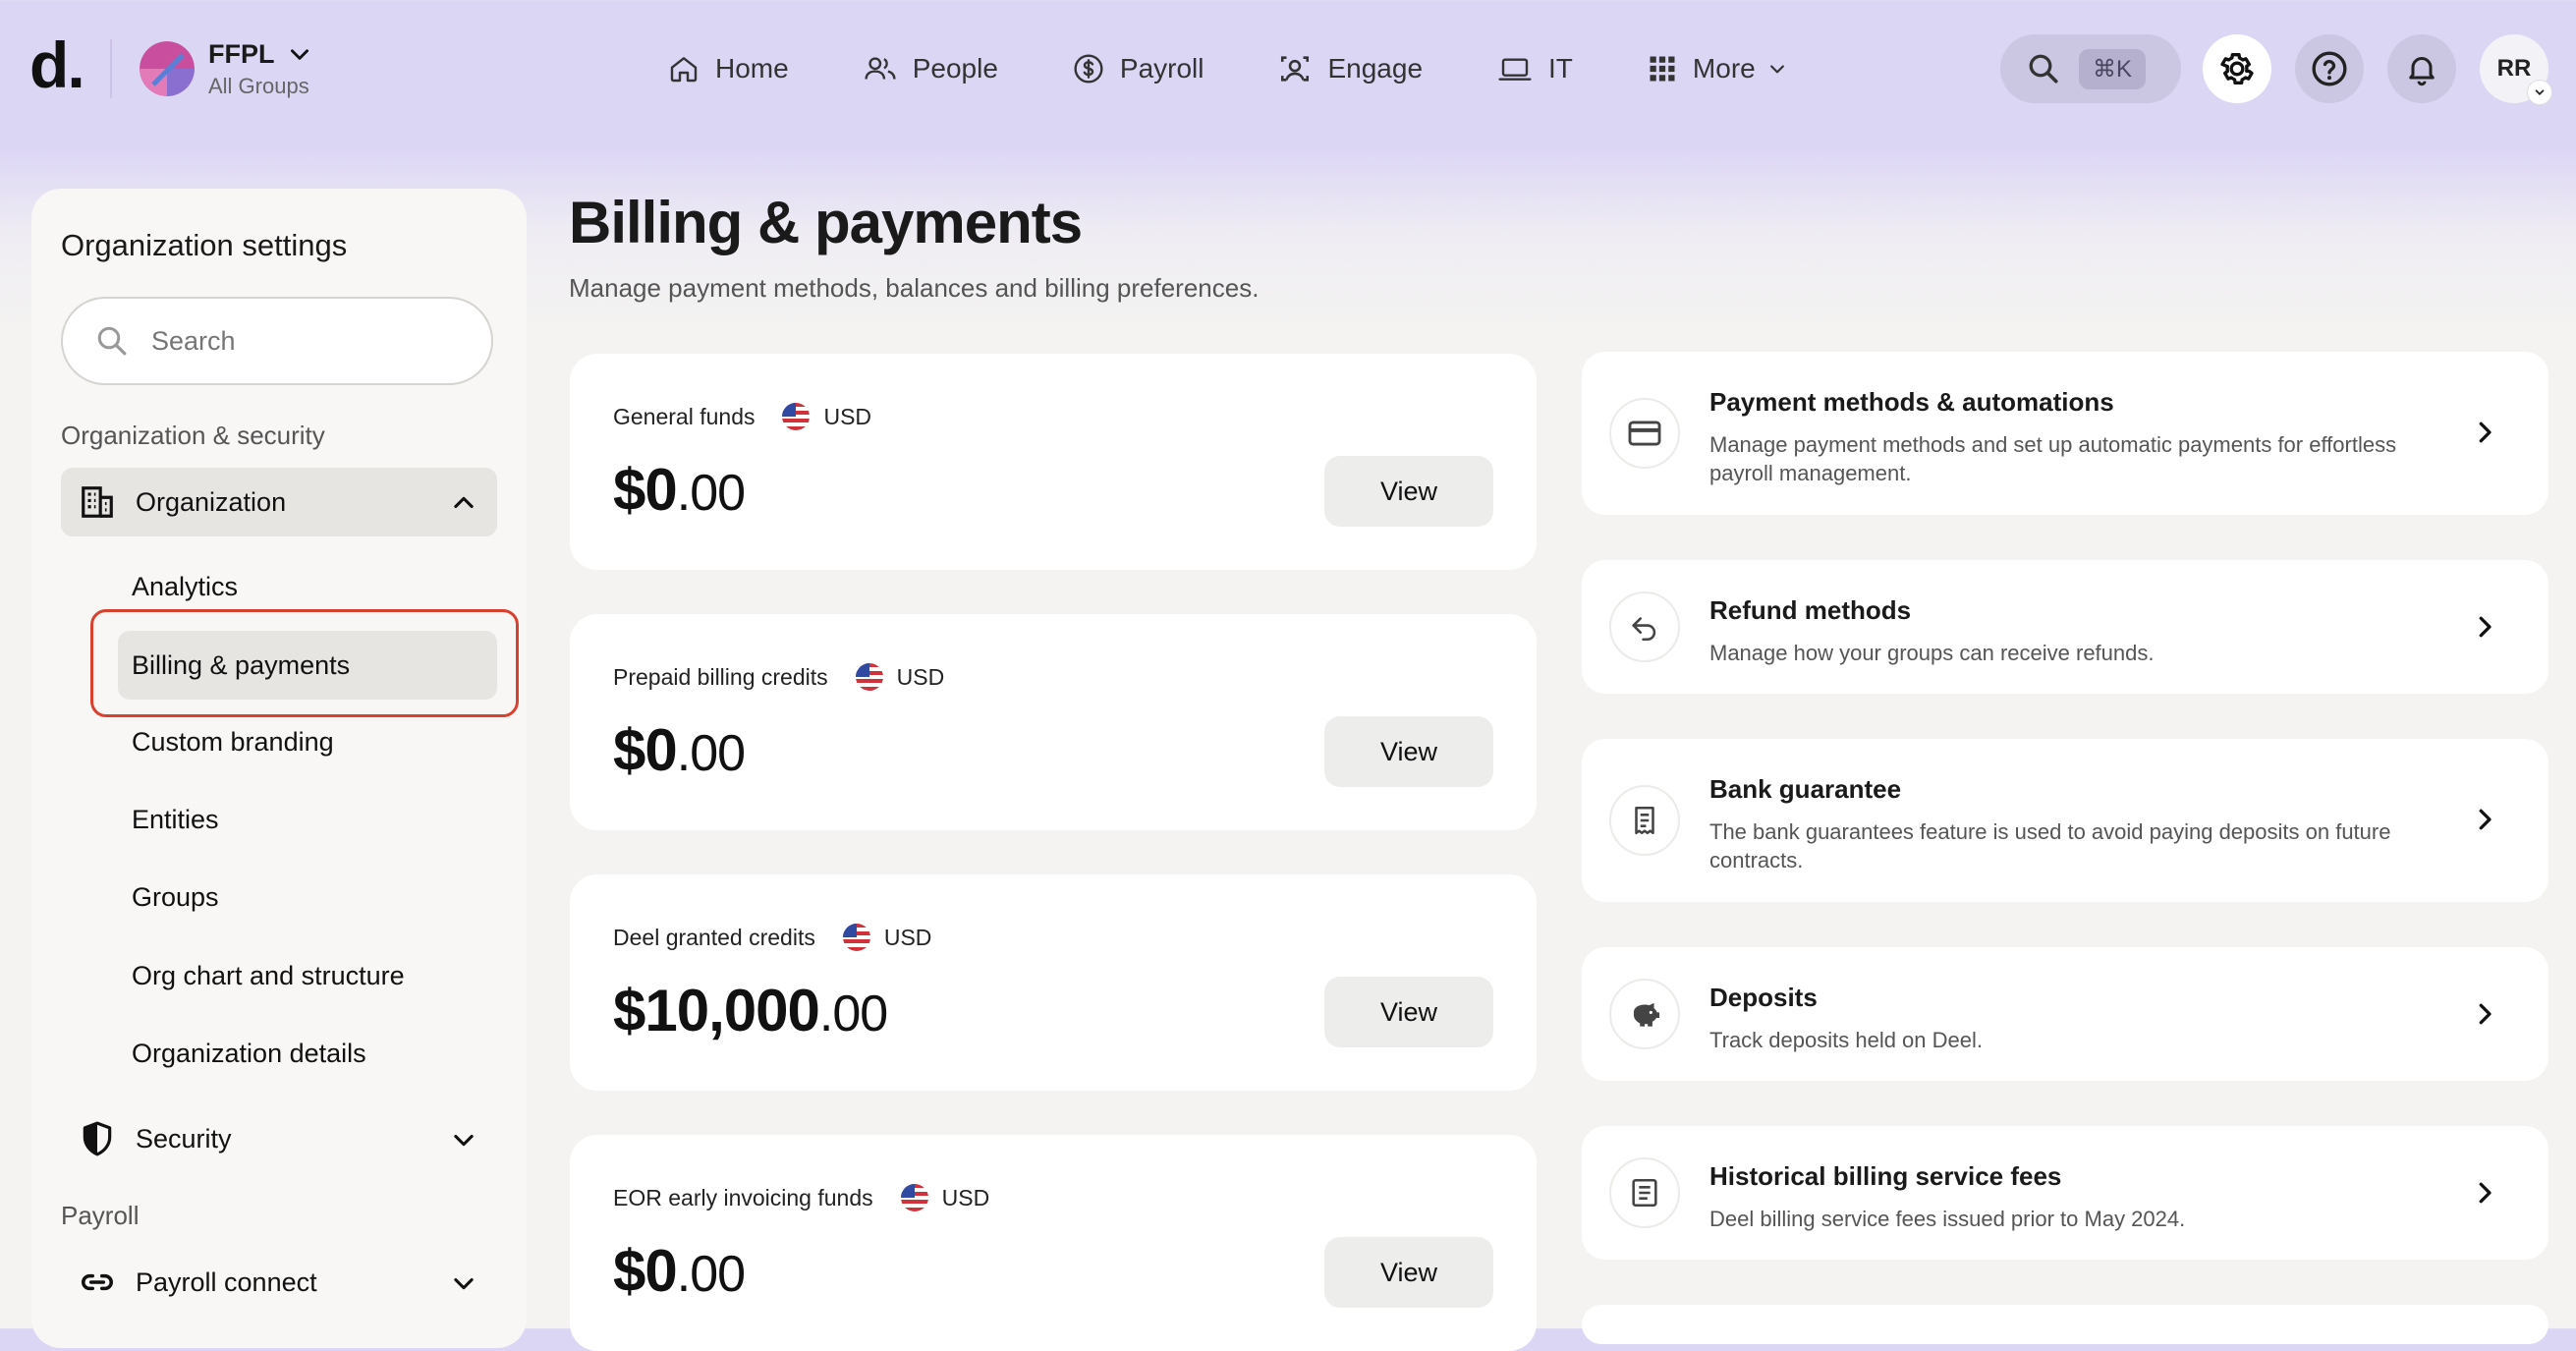 This screenshot has height=1351, width=2576. What do you see at coordinates (464, 502) in the screenshot?
I see `chevron-up-icon` at bounding box center [464, 502].